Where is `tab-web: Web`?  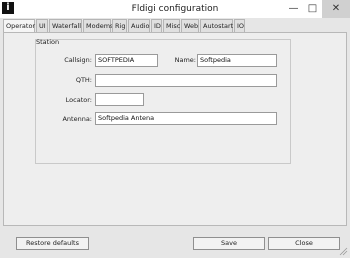
tab-web: Web is located at coordinates (190, 25).